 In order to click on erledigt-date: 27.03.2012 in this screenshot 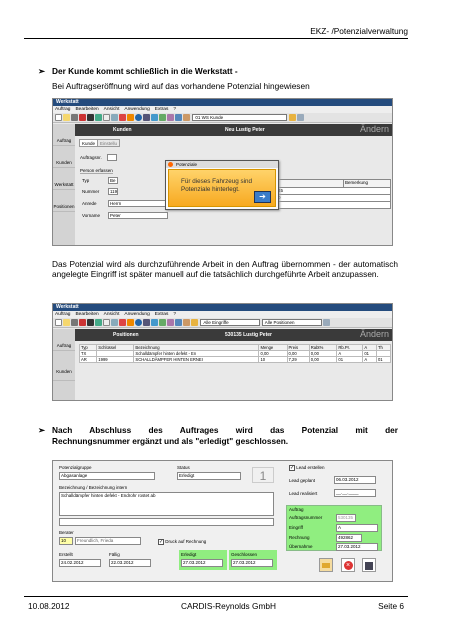, I will do `click(202, 563)`.